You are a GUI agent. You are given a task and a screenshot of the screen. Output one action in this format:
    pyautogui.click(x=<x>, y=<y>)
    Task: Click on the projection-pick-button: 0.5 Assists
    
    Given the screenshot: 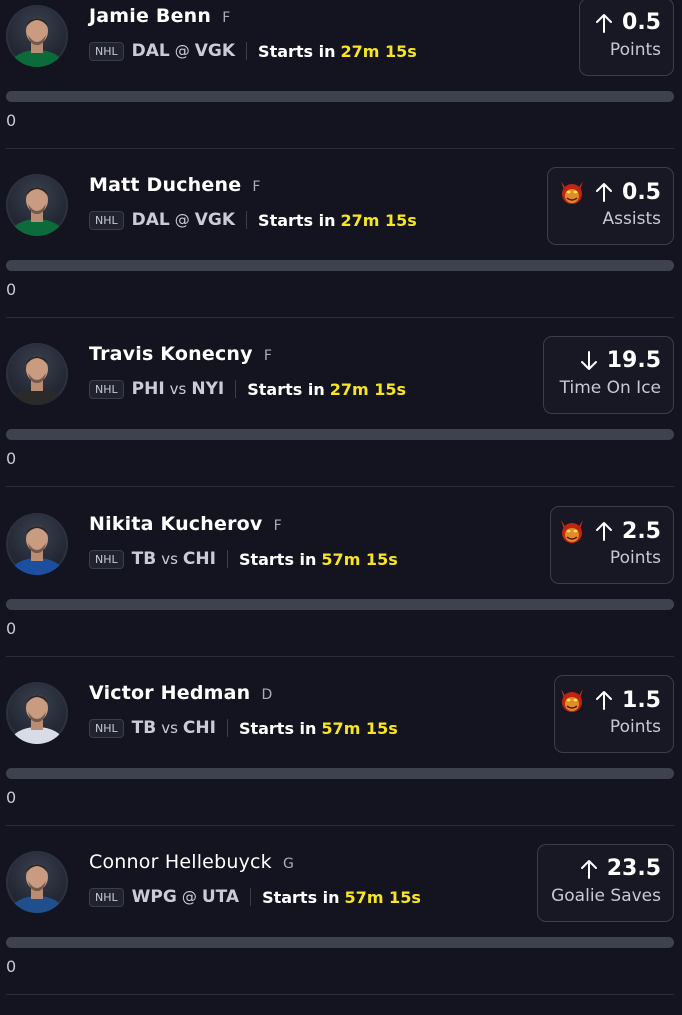 What is the action you would take?
    pyautogui.click(x=610, y=206)
    